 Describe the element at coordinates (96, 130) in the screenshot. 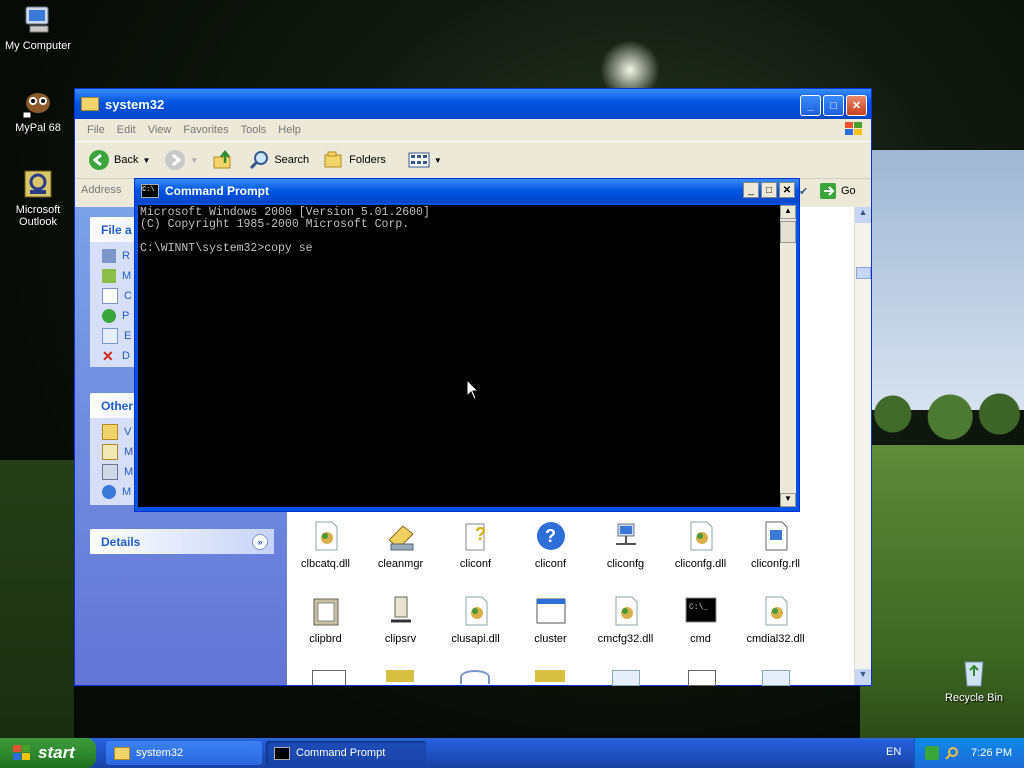

I see `menu-file: File` at that location.